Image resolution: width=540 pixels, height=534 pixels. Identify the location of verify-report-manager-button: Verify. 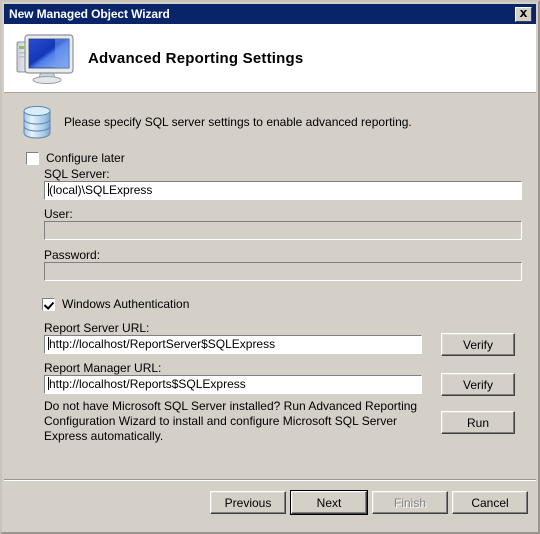
(478, 384).